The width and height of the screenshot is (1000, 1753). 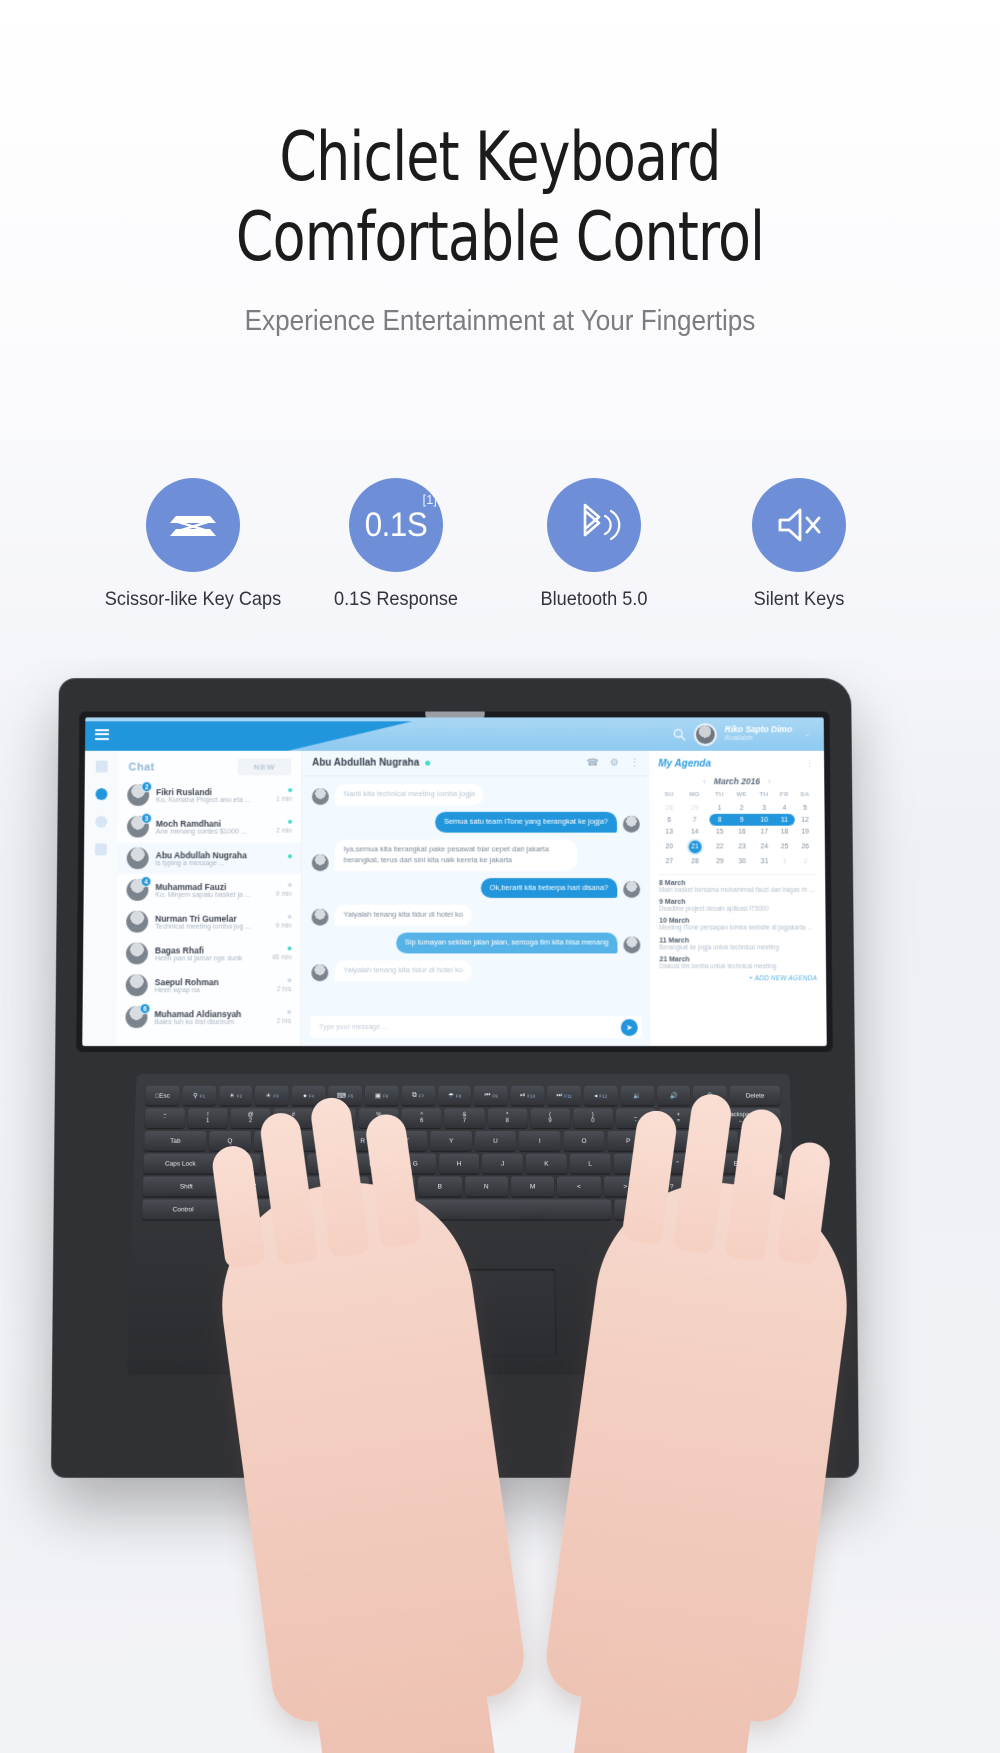 What do you see at coordinates (491, 1095) in the screenshot?
I see `key-prev-track-icon: ⏮ F9` at bounding box center [491, 1095].